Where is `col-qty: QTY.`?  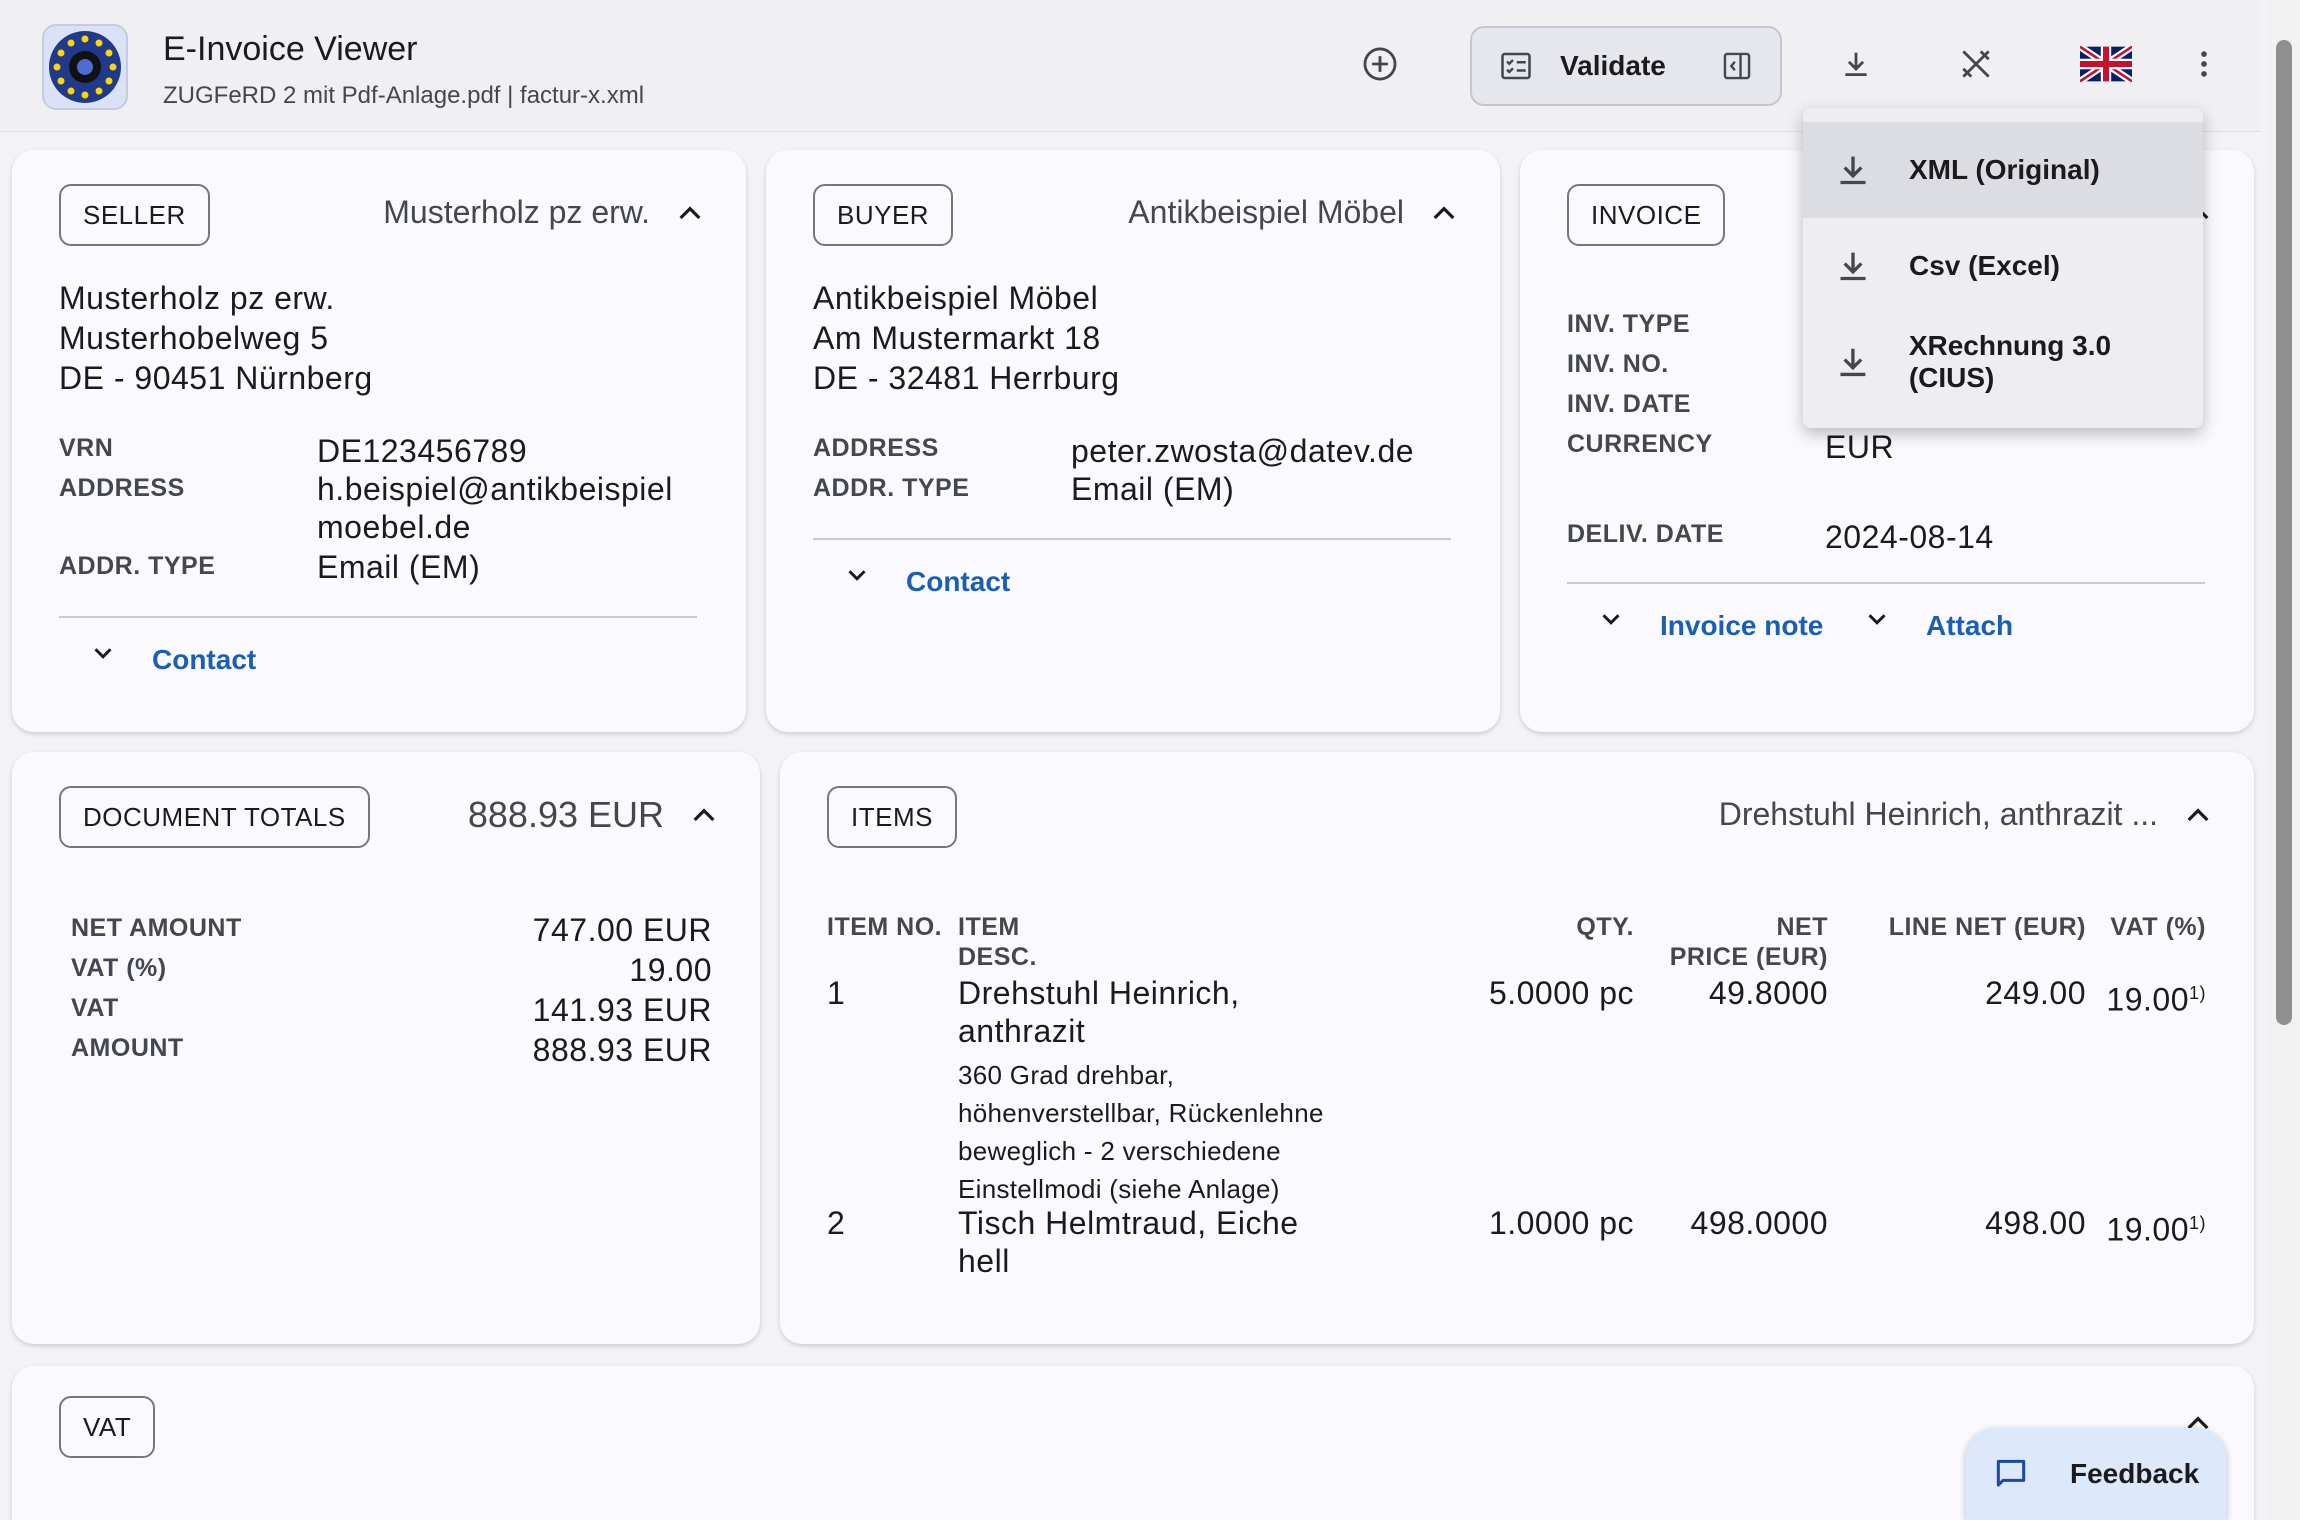 col-qty: QTY. is located at coordinates (1605, 927).